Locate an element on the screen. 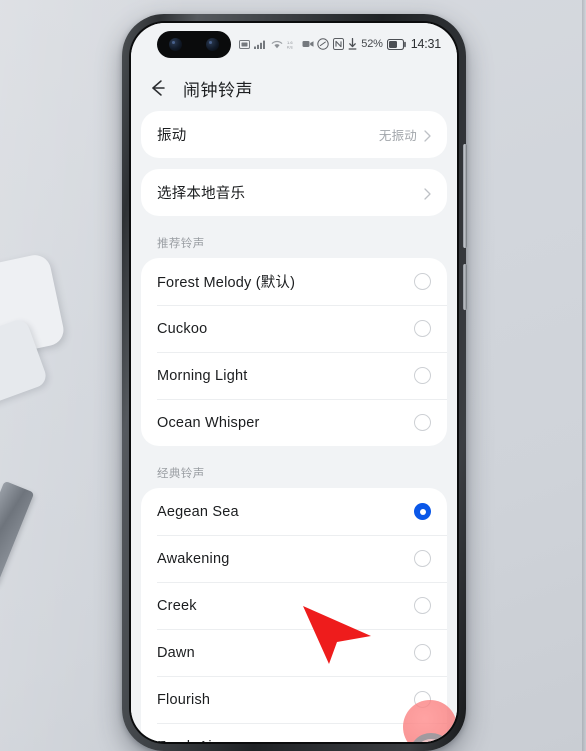  signal-bars-icon is located at coordinates (260, 44).